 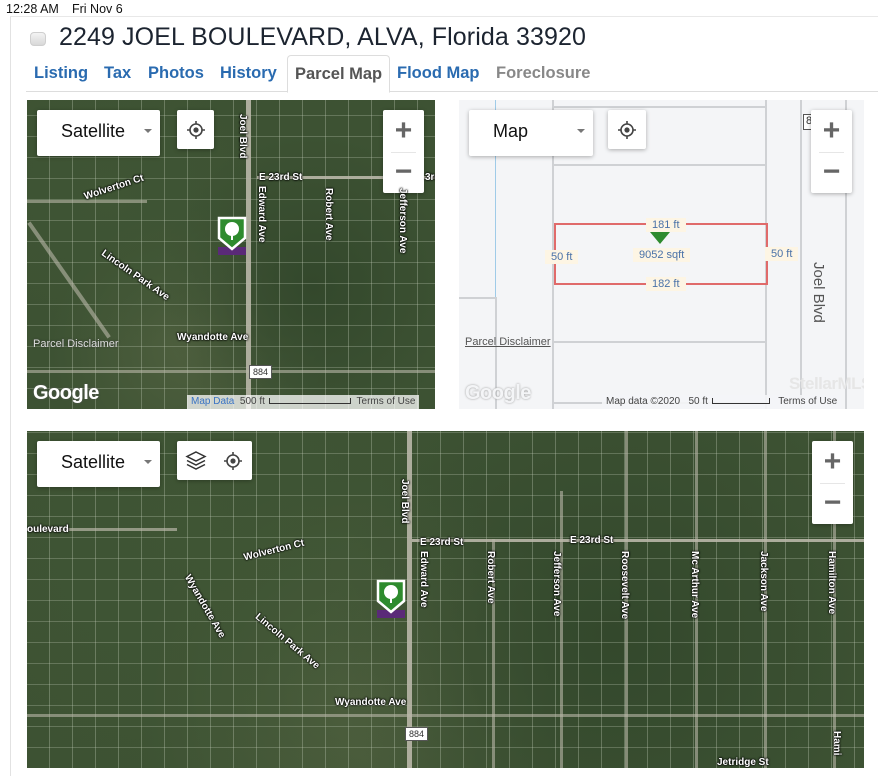 What do you see at coordinates (531, 133) in the screenshot?
I see `map-type-select: Map` at bounding box center [531, 133].